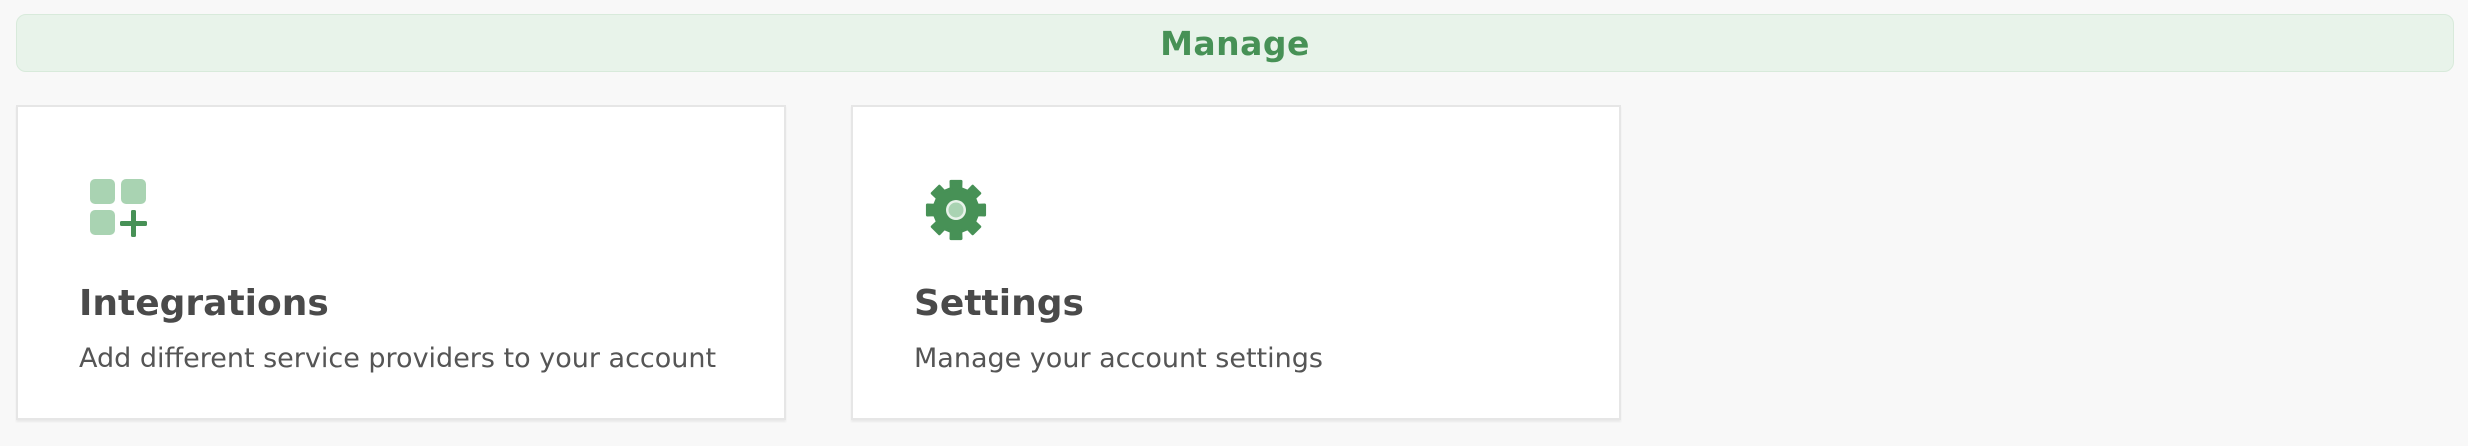 The height and width of the screenshot is (446, 2468). Describe the element at coordinates (1118, 358) in the screenshot. I see `settings-description: Manage your account settings` at that location.